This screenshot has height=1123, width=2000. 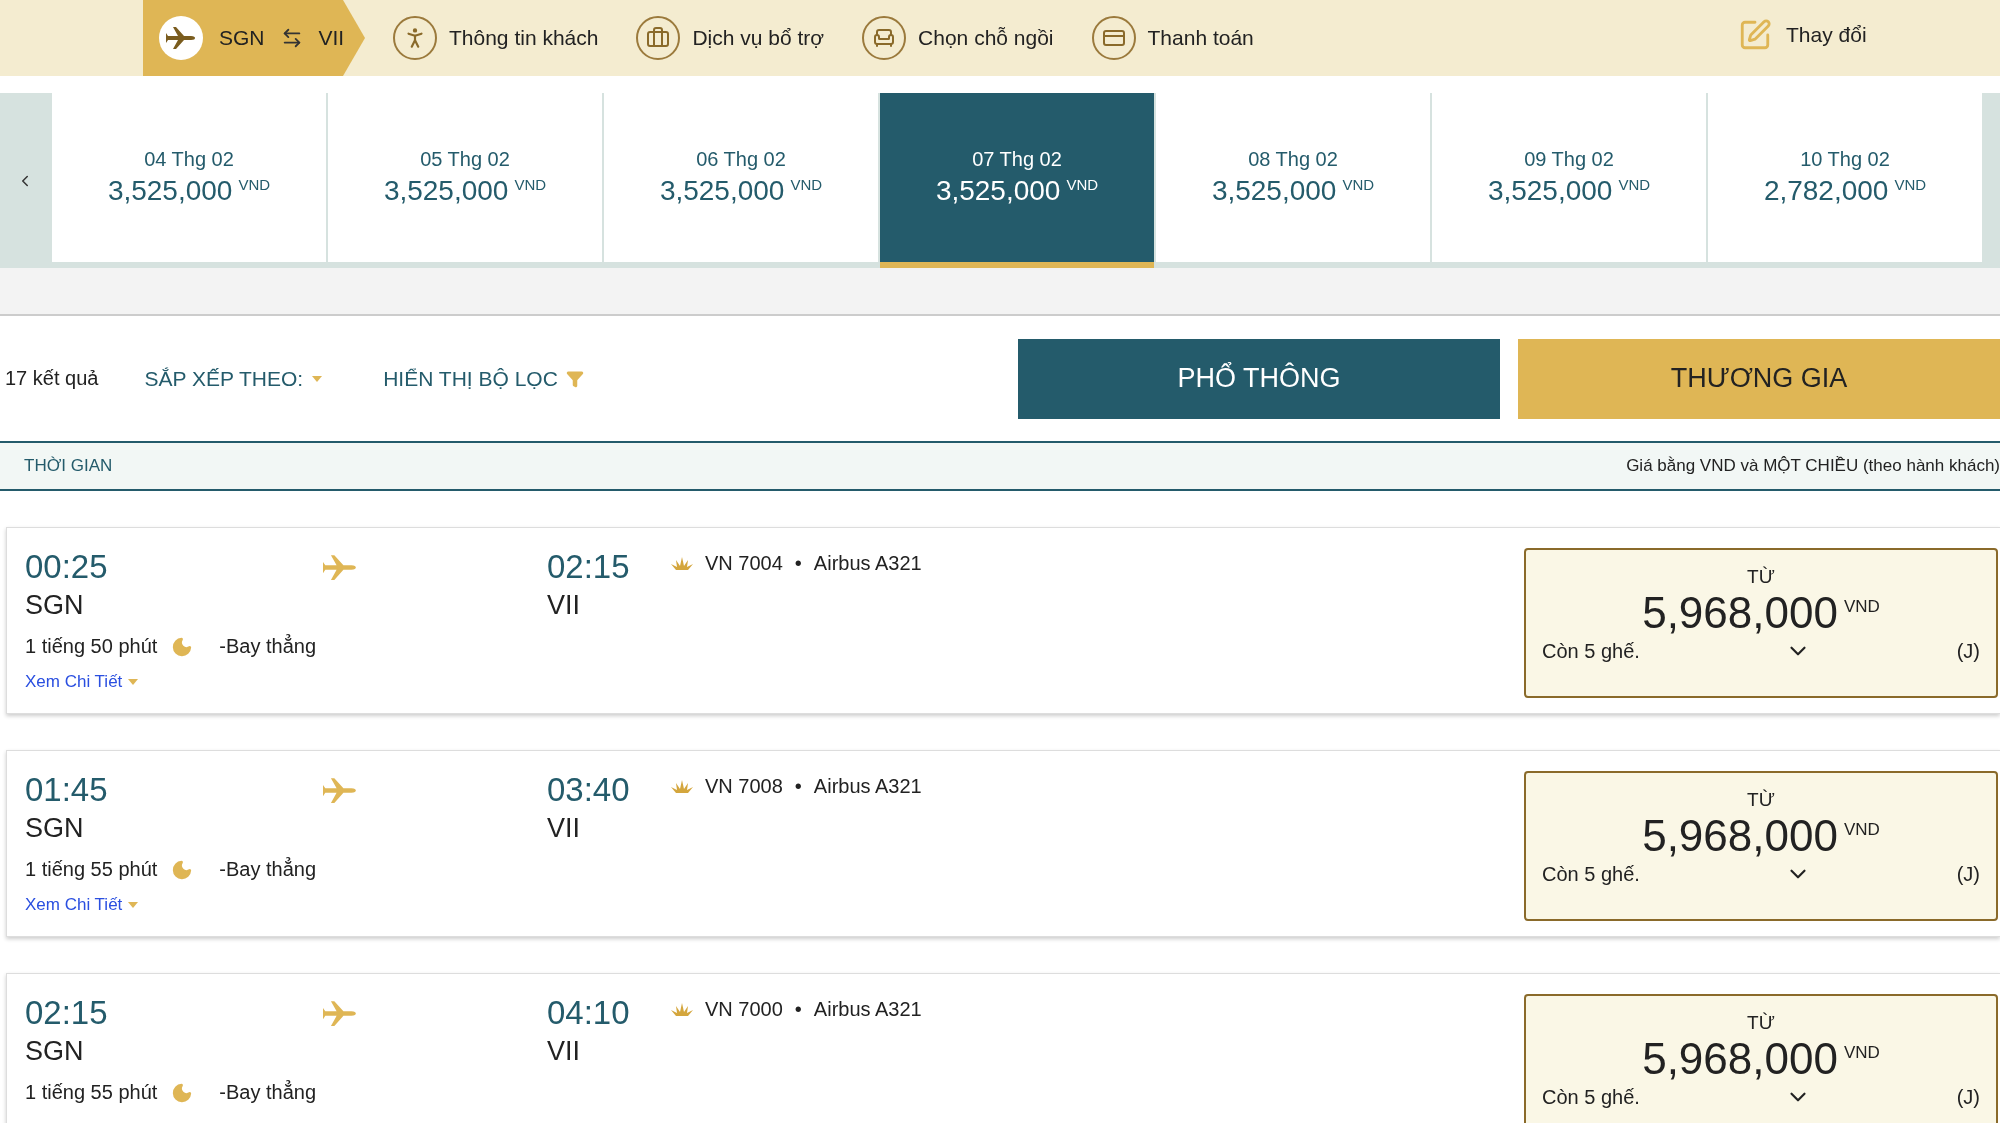 I want to click on step-label: Chọn chỗ ngồi, so click(x=986, y=38).